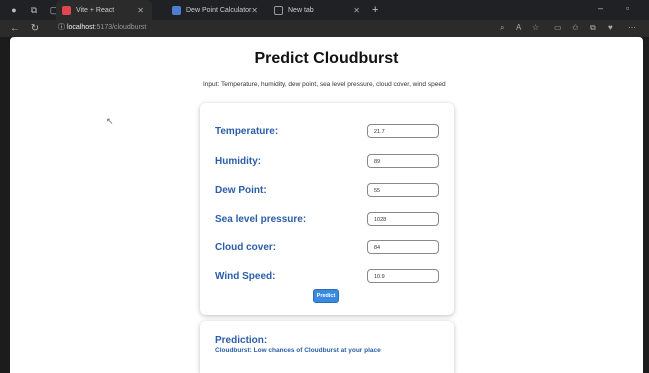 This screenshot has width=649, height=373. I want to click on sea-level-pressure-input: 1028, so click(403, 219).